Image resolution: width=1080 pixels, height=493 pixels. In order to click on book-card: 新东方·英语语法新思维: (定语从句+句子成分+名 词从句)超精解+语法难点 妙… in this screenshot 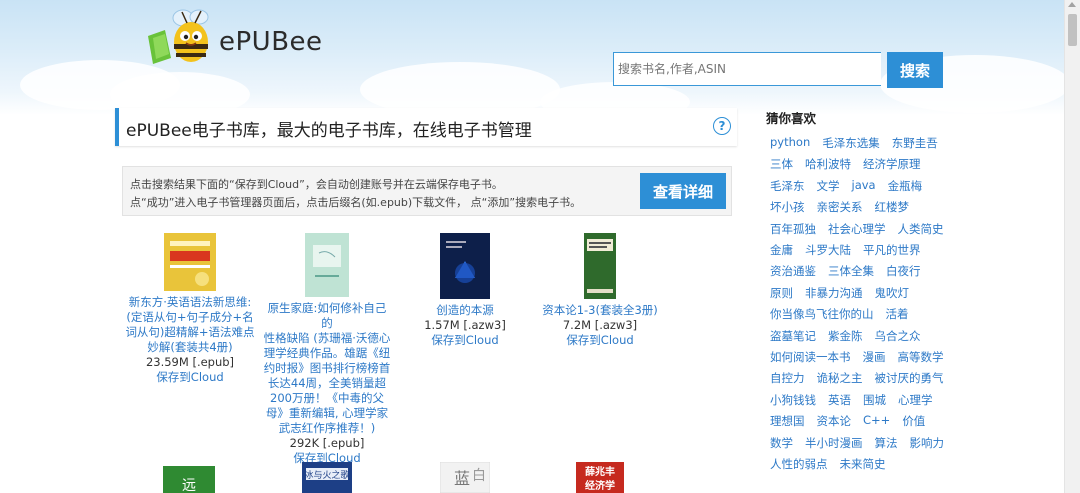, I will do `click(190, 309)`.